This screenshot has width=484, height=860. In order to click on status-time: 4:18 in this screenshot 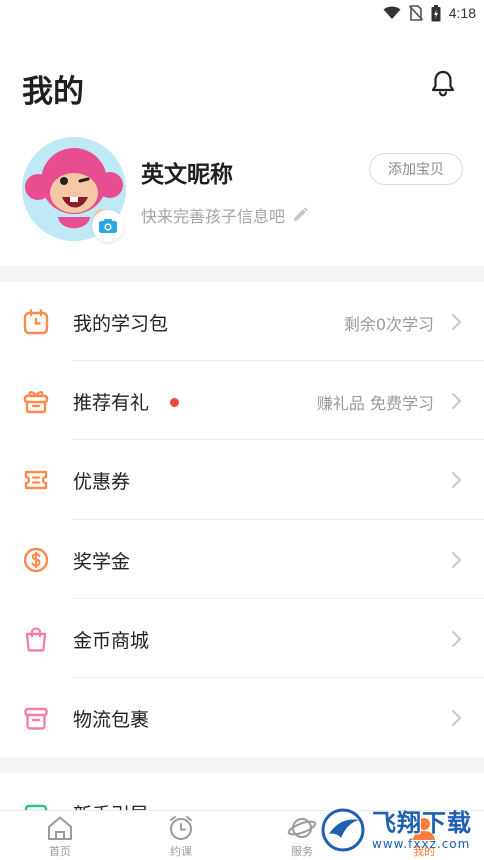, I will do `click(462, 13)`.